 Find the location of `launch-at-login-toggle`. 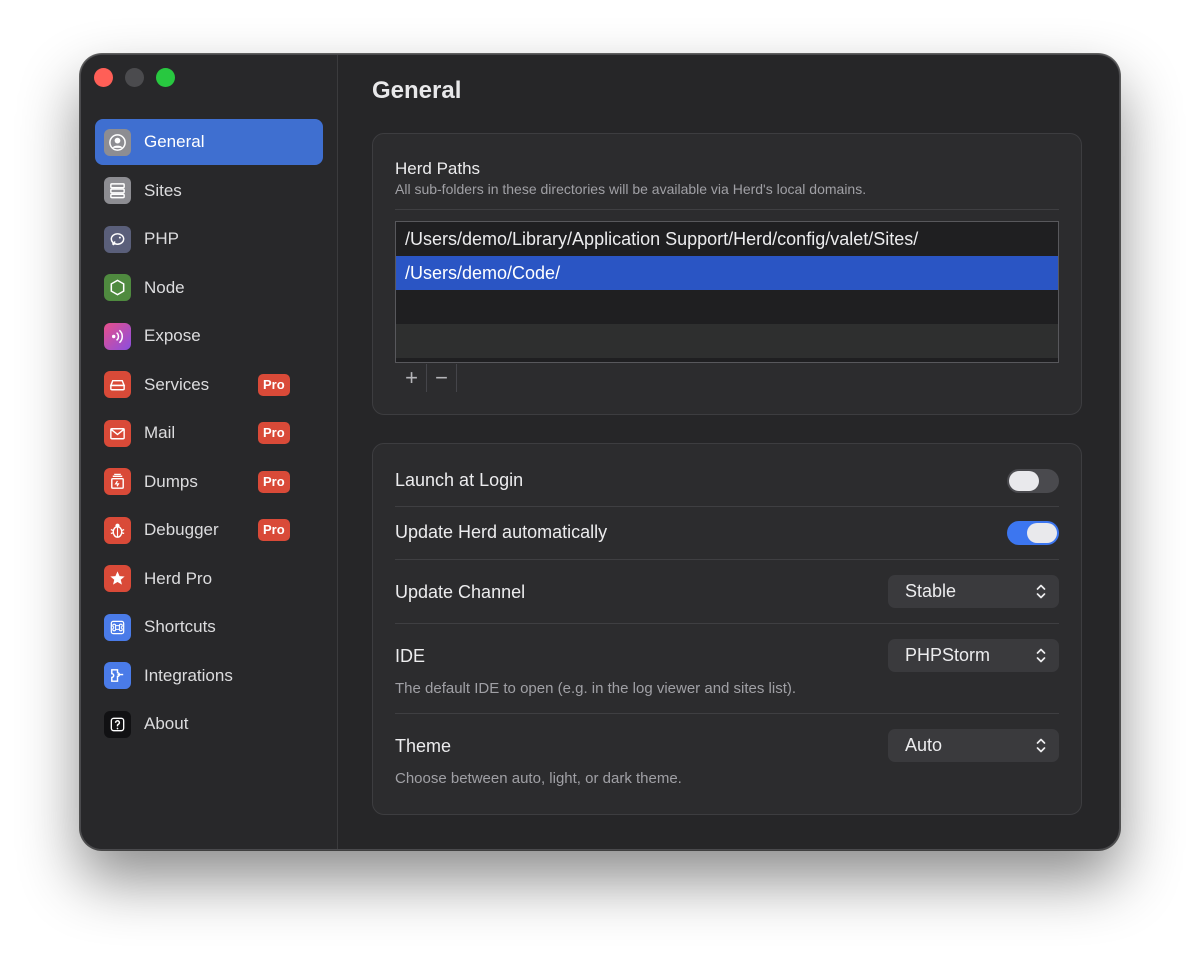

launch-at-login-toggle is located at coordinates (1033, 481).